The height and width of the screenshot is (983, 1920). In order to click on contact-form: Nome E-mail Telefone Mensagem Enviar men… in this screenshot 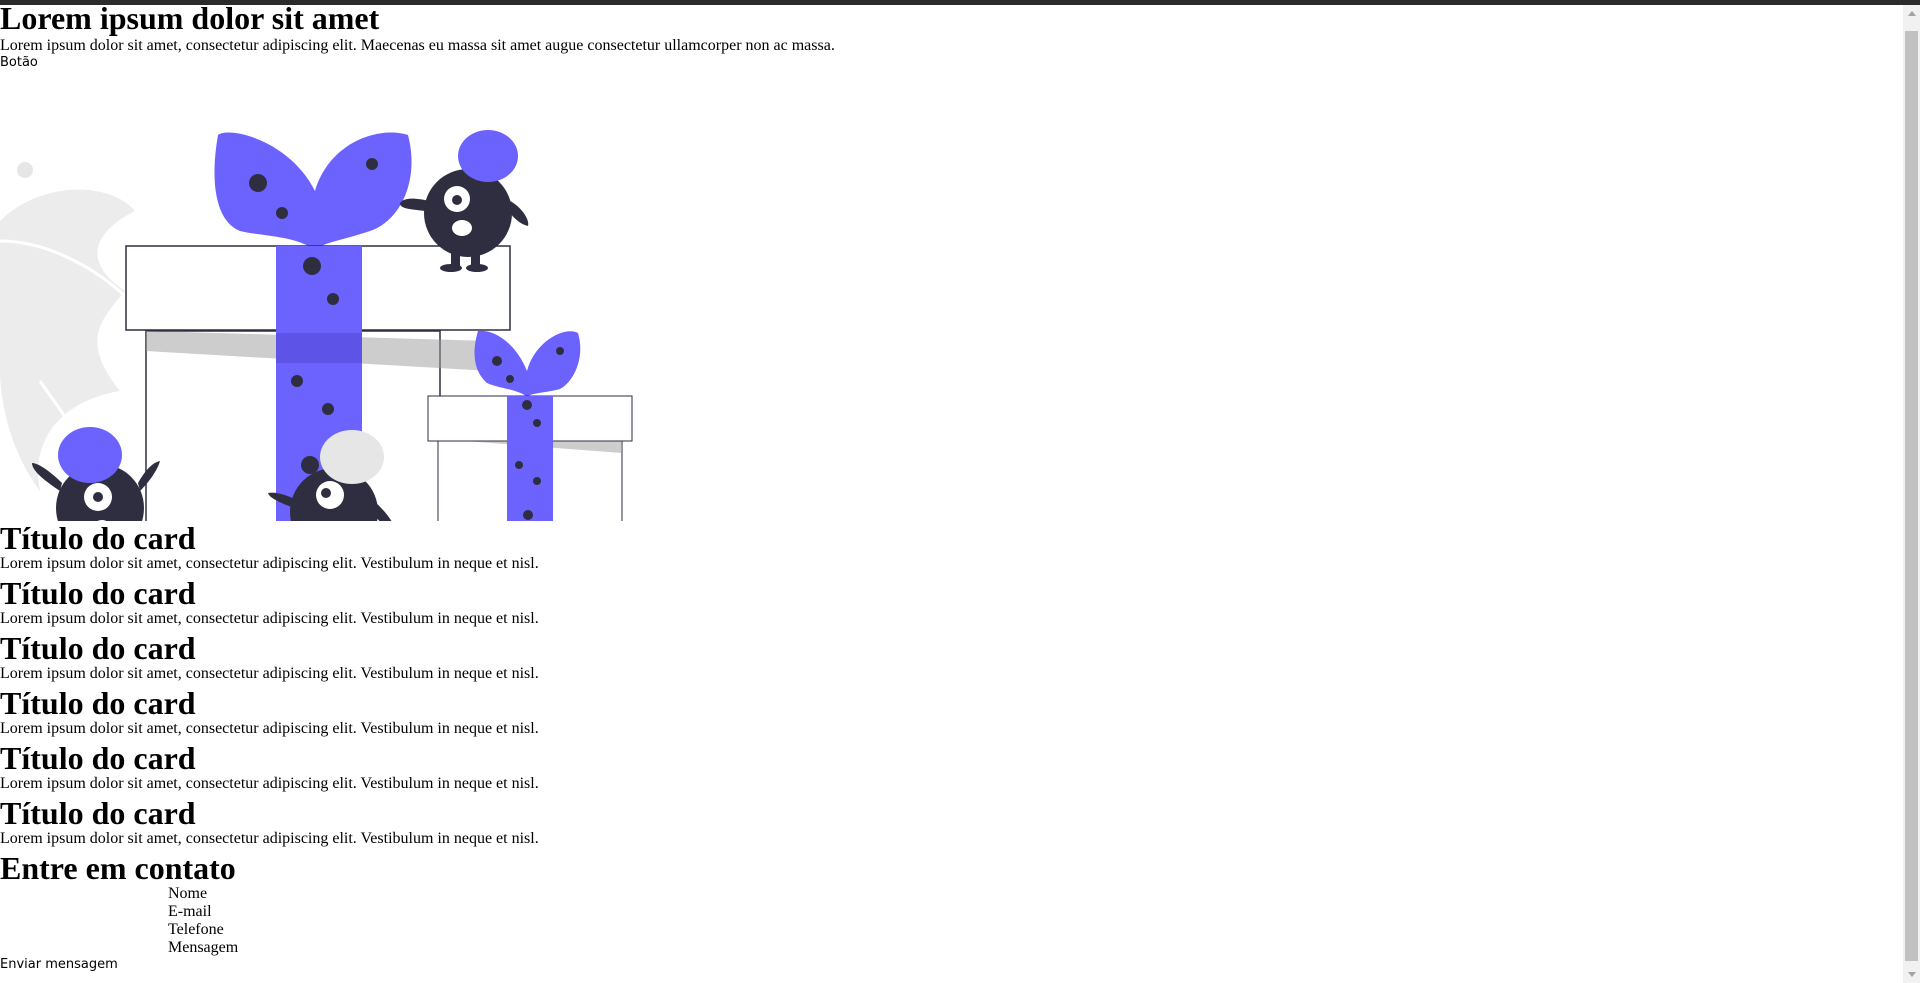, I will do `click(951, 929)`.